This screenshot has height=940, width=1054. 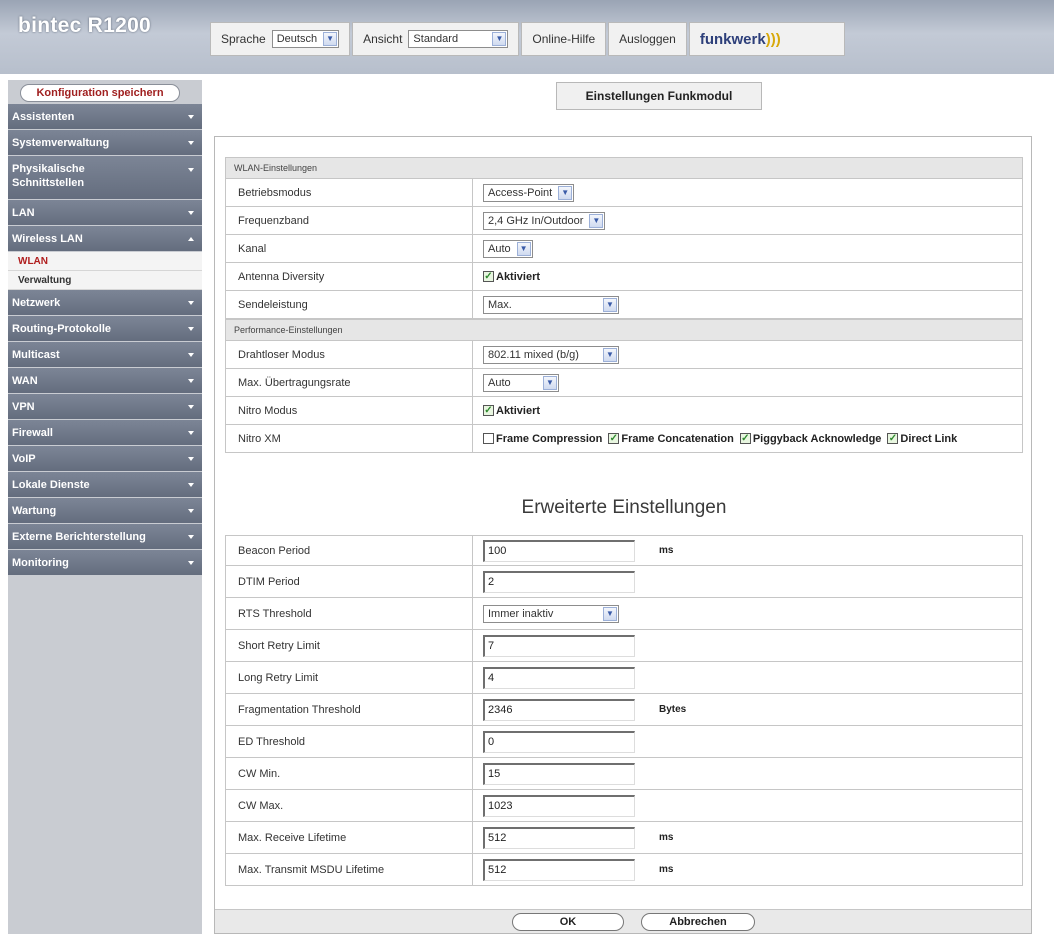 What do you see at coordinates (105, 459) in the screenshot?
I see `sidebar-item-voip: VoIP` at bounding box center [105, 459].